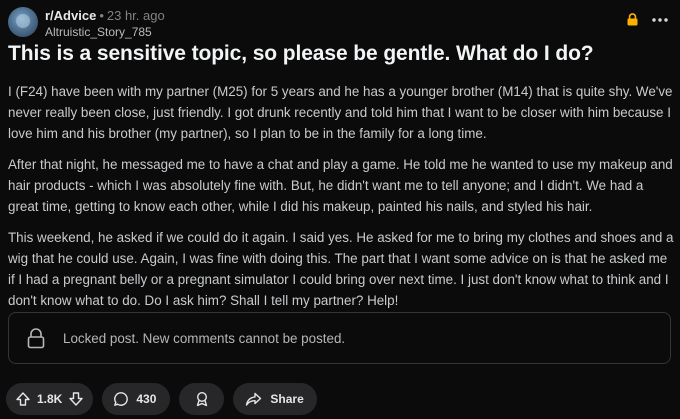  I want to click on share-label: Share, so click(287, 399).